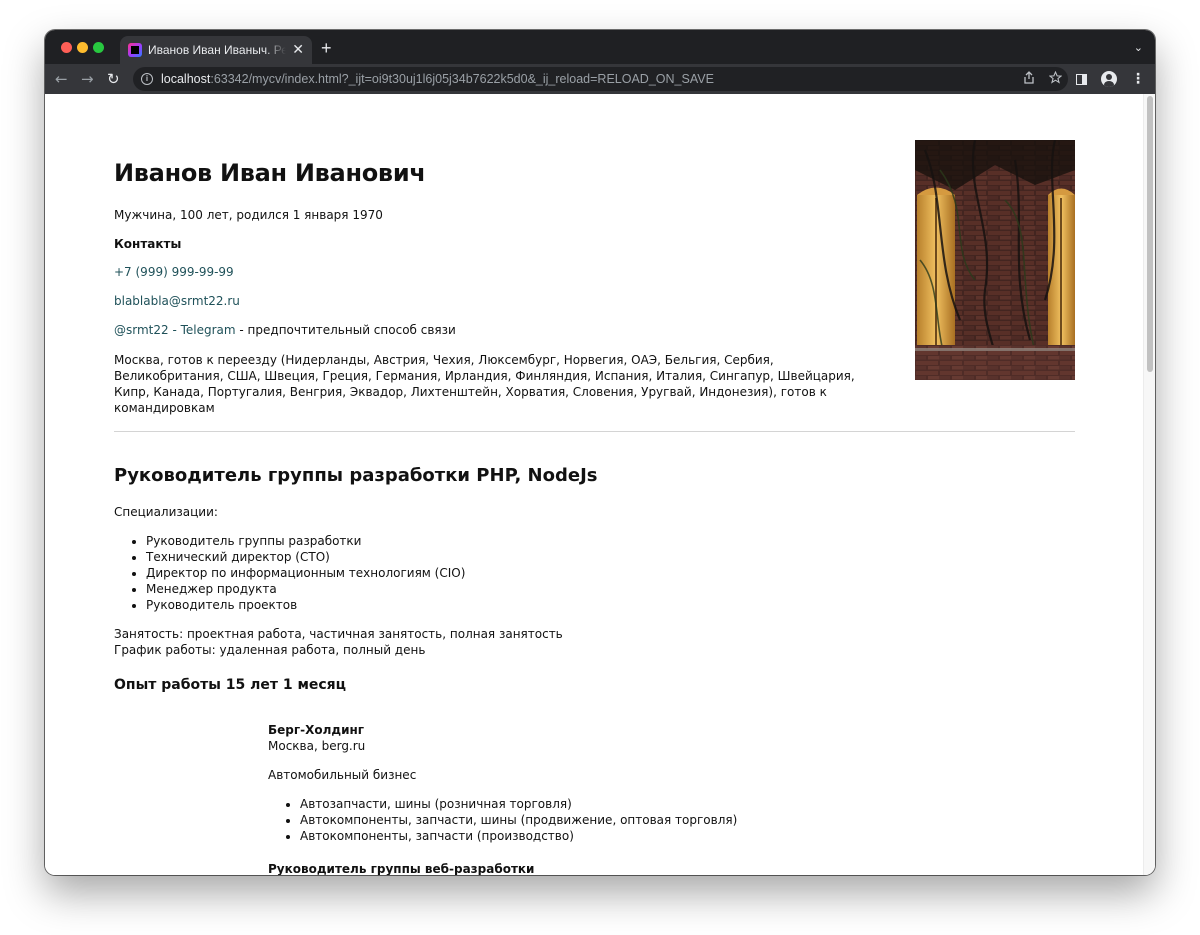 The width and height of the screenshot is (1200, 935). What do you see at coordinates (1029, 77) in the screenshot?
I see `share-icon` at bounding box center [1029, 77].